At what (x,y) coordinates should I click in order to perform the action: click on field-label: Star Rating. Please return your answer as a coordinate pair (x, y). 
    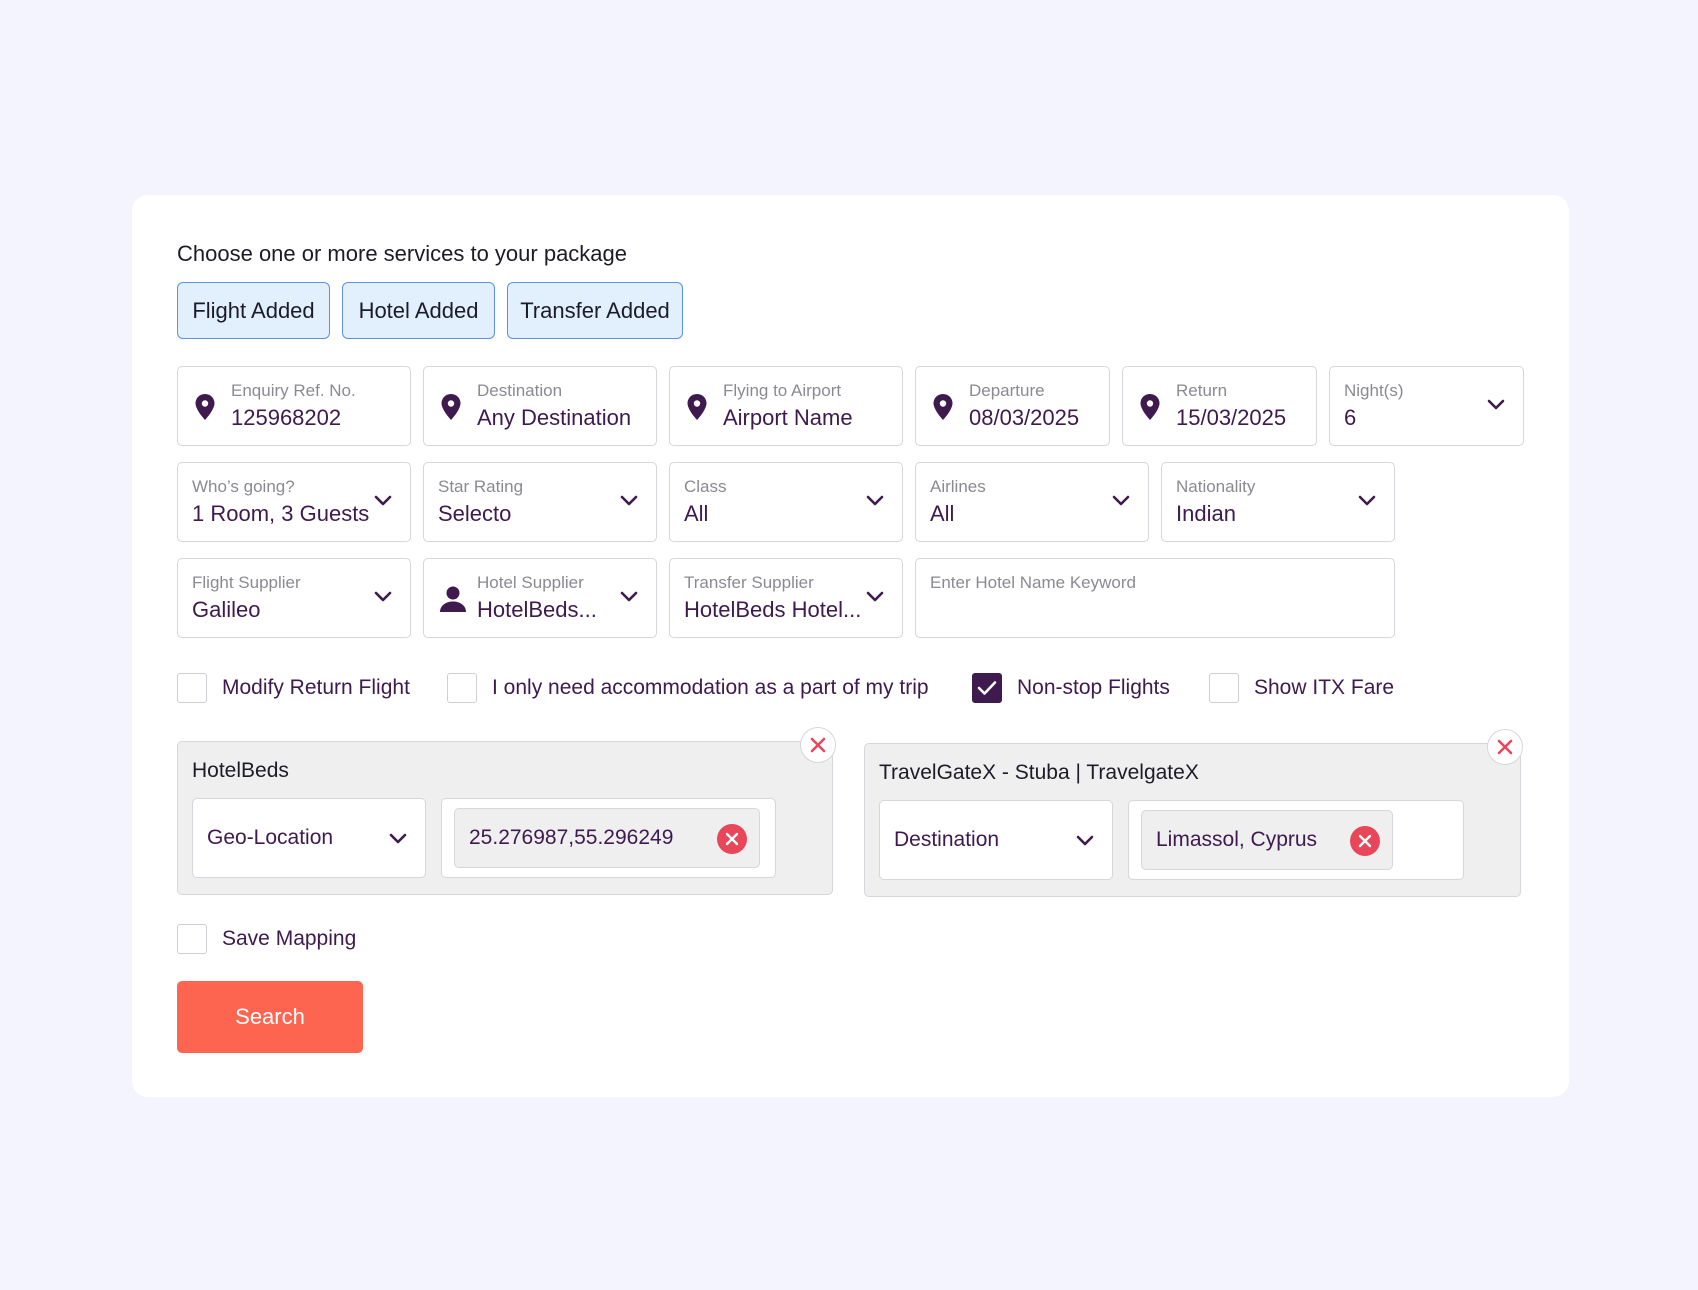
    Looking at the image, I should click on (481, 486).